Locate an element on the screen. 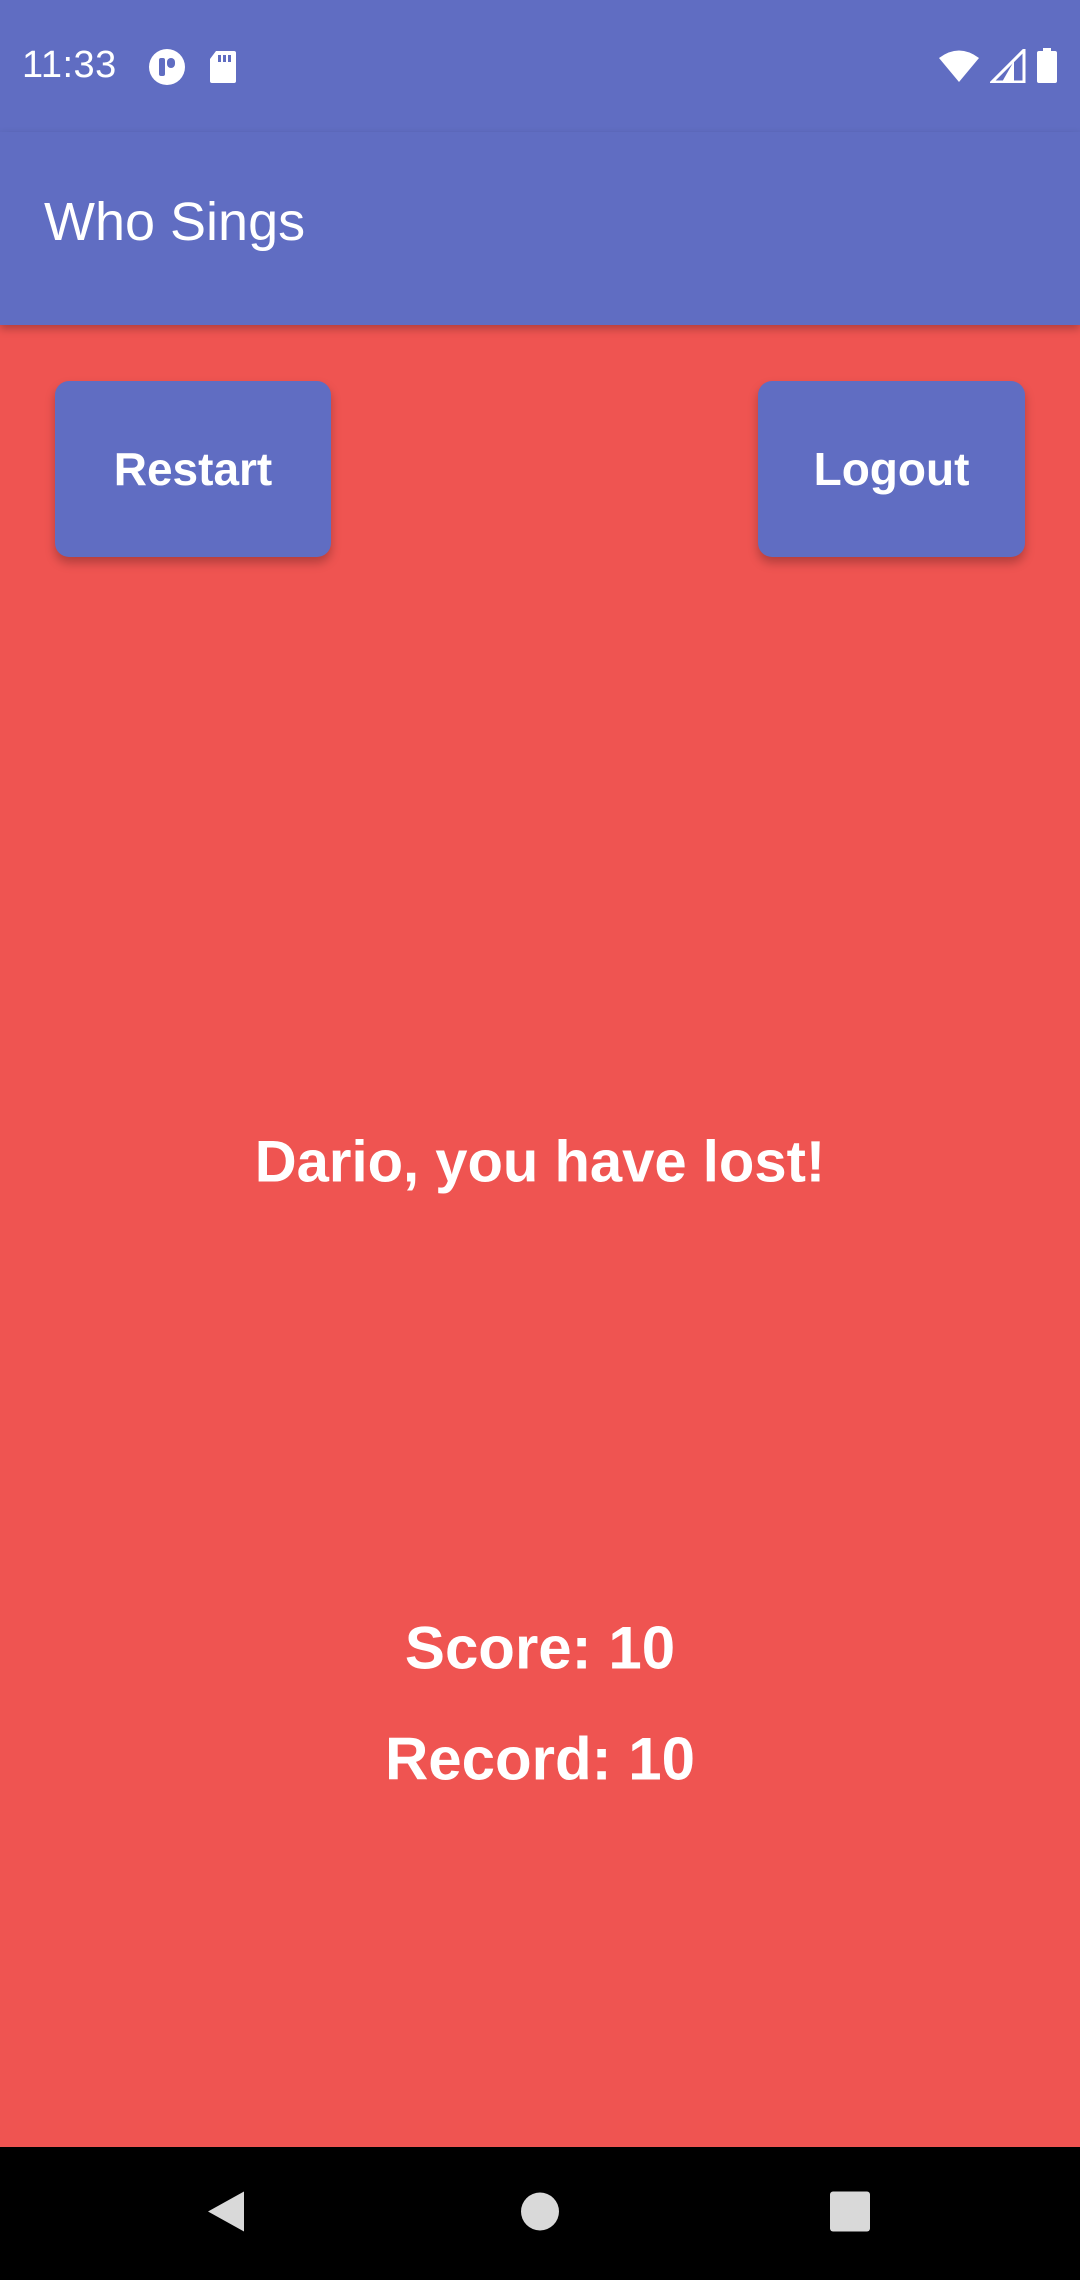 The width and height of the screenshot is (1080, 2280). sd-card-icon is located at coordinates (223, 69).